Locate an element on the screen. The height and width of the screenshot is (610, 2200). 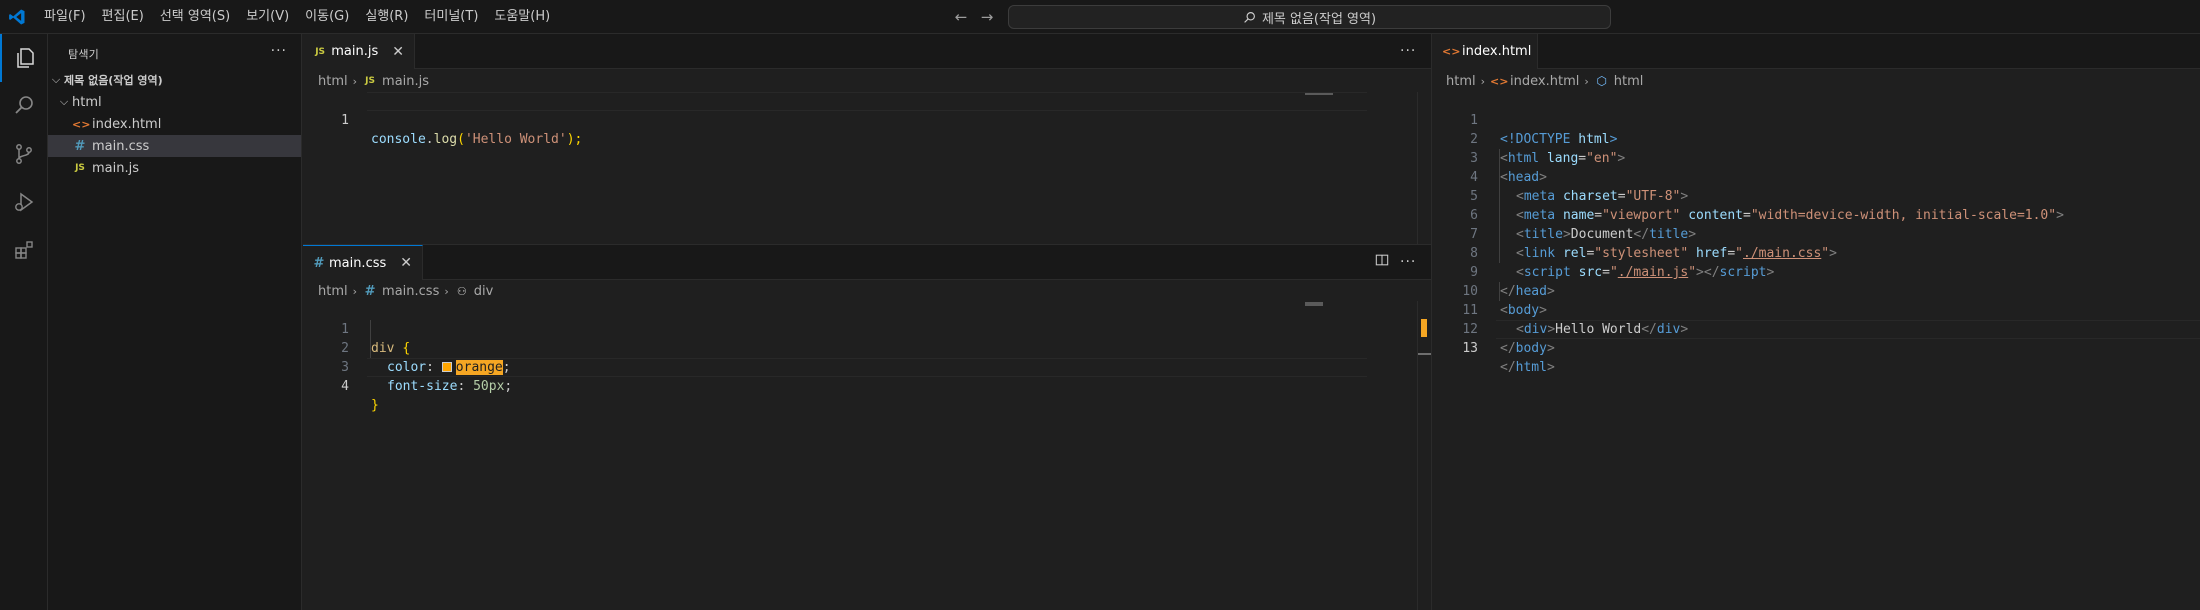
code-content: <script src="./main.js"></script> is located at coordinates (1645, 272).